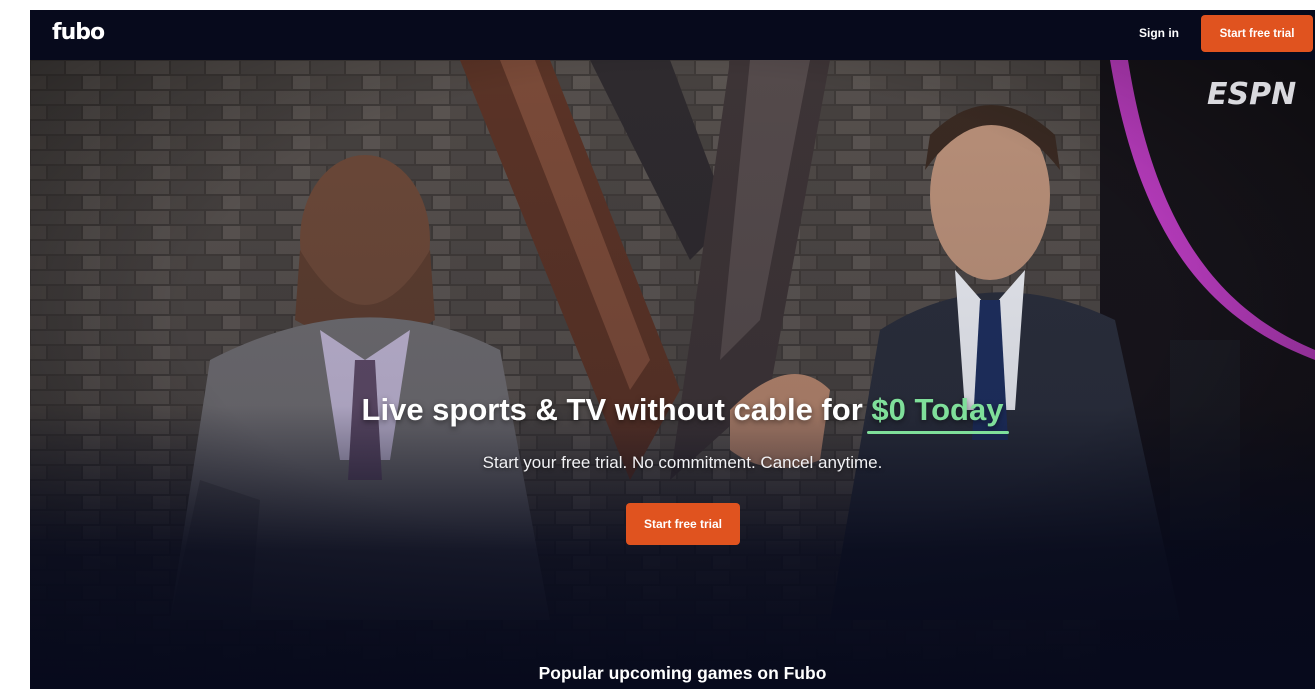 The image size is (1315, 689). What do you see at coordinates (616, 409) in the screenshot?
I see `headline-text: Live sports & TV without cable for` at bounding box center [616, 409].